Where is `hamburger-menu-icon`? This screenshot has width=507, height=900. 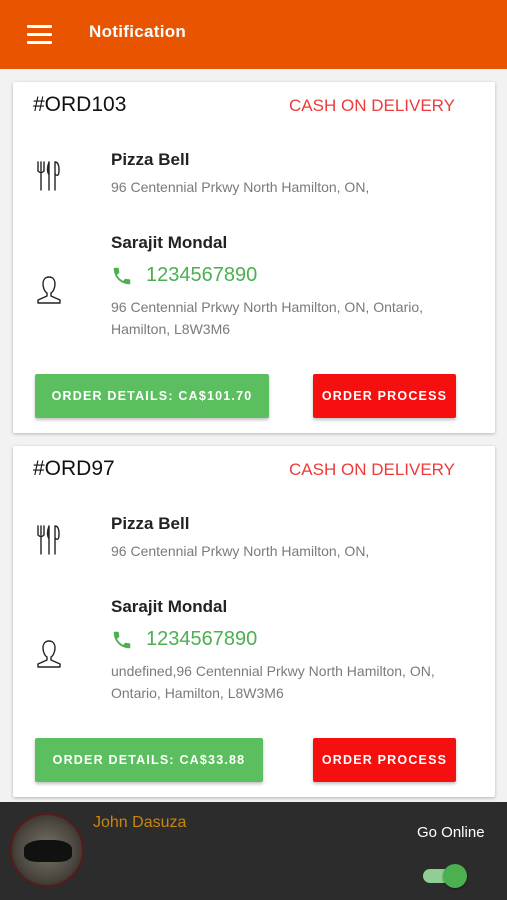
hamburger-menu-icon is located at coordinates (39, 35).